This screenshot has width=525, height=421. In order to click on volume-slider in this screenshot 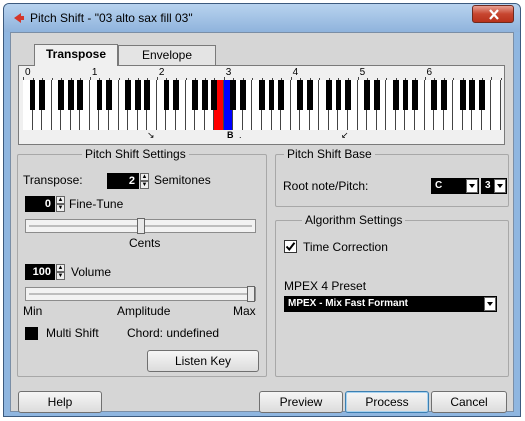, I will do `click(140, 294)`.